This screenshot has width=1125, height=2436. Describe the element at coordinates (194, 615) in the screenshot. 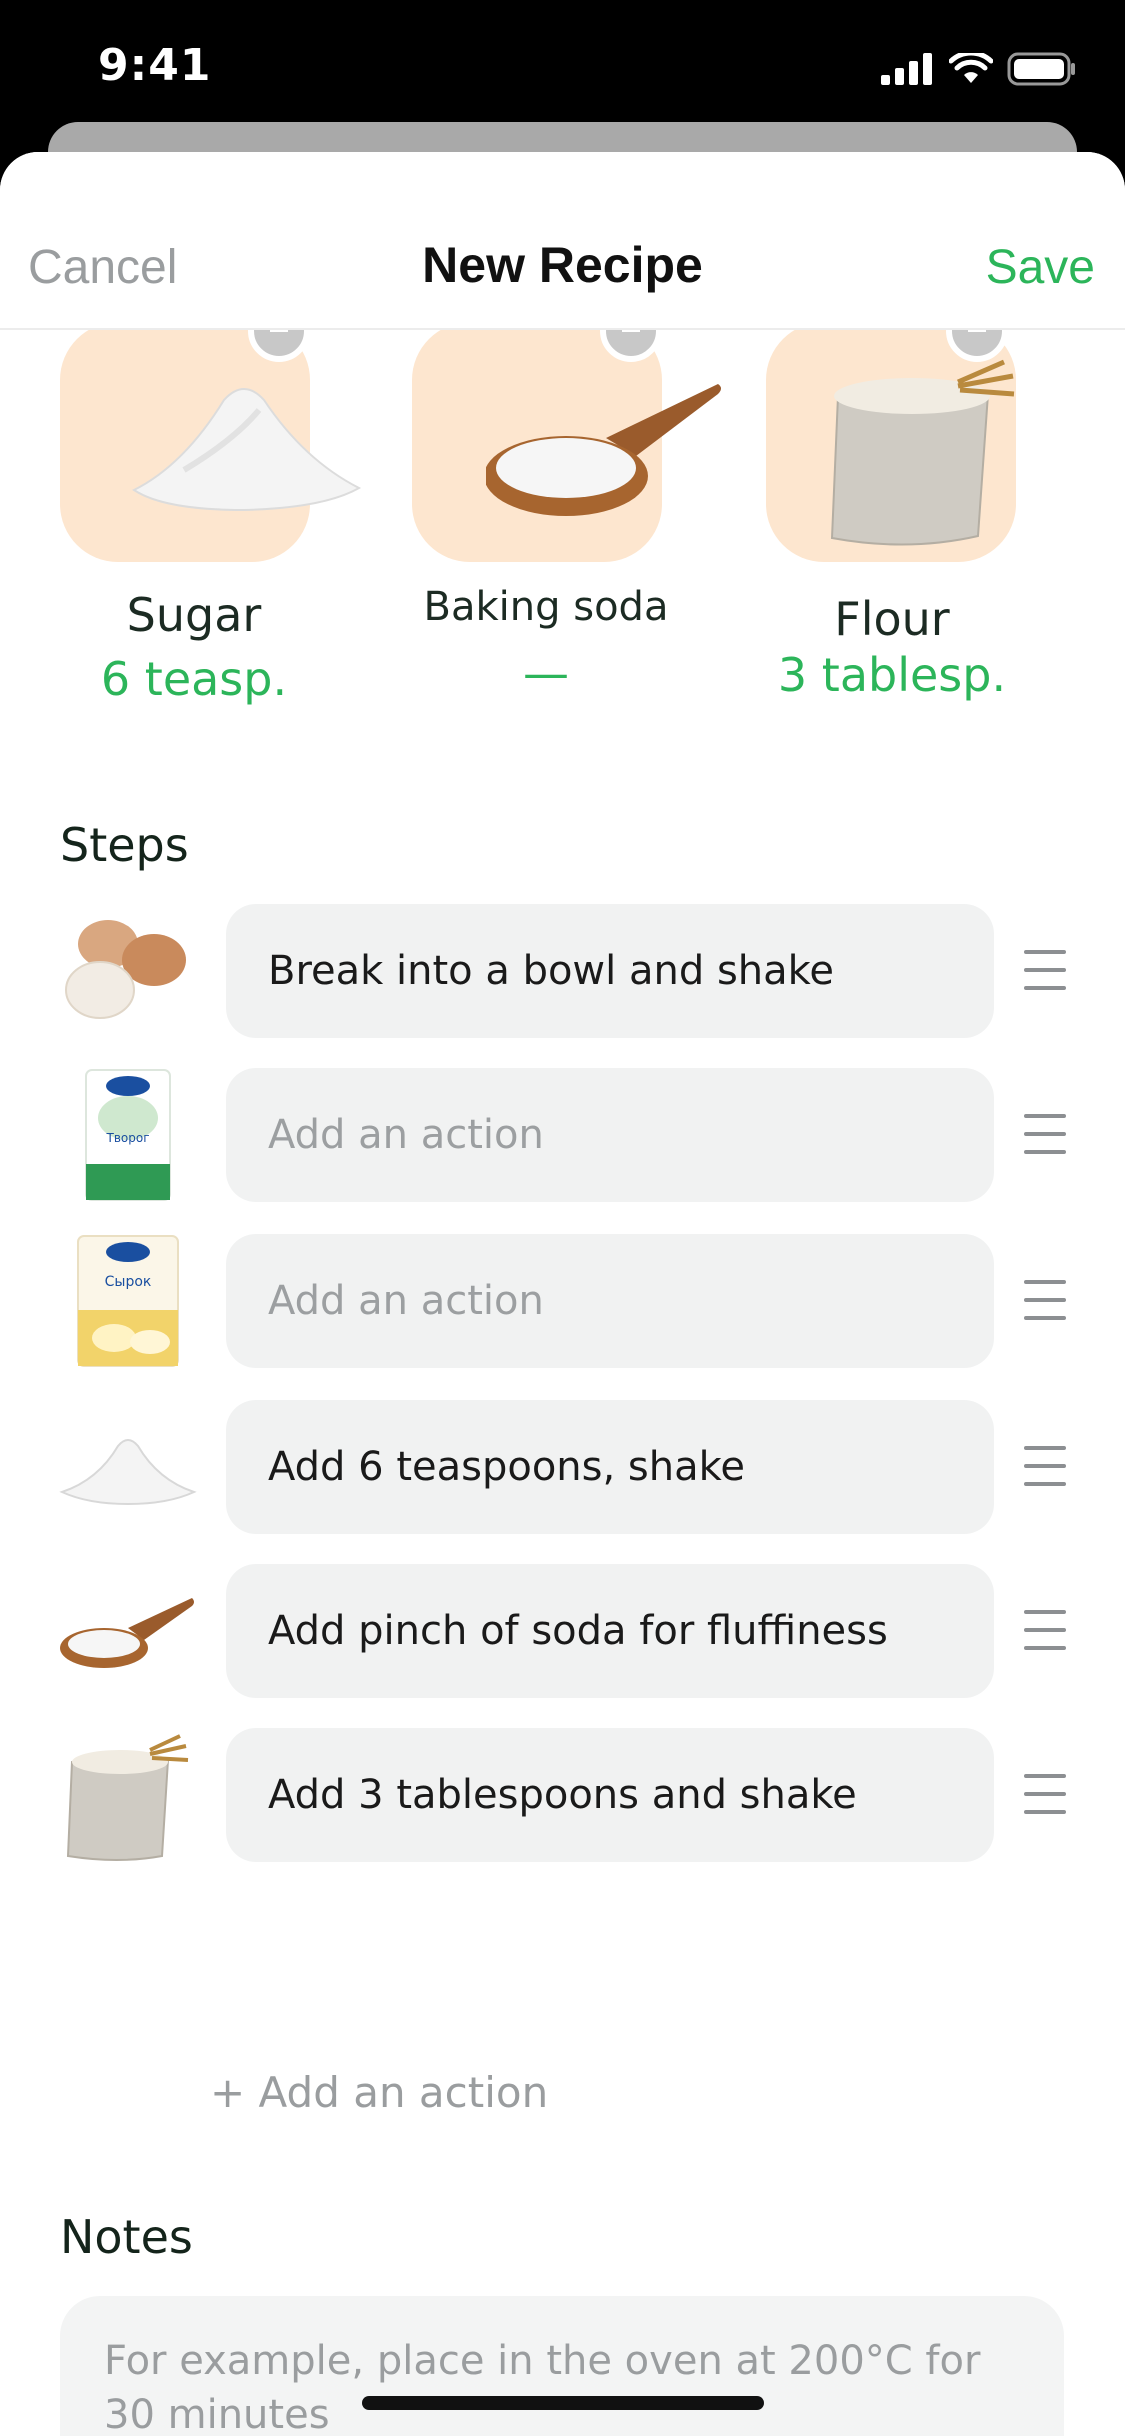

I see `ingredient-name: Sugar` at that location.